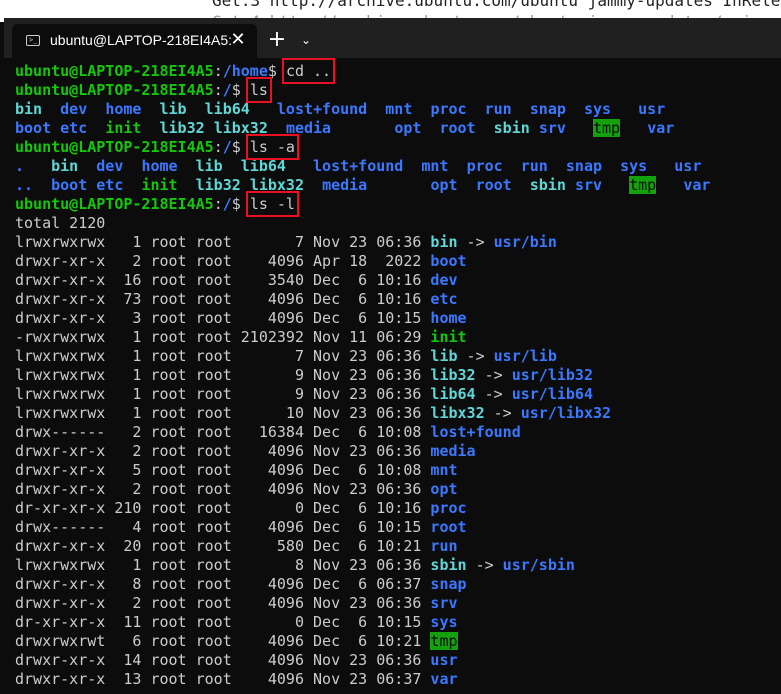  Describe the element at coordinates (223, 356) in the screenshot. I see `entry-meta: lrwxrwxrwx 1 root root 7 Nov 23 06:36` at that location.